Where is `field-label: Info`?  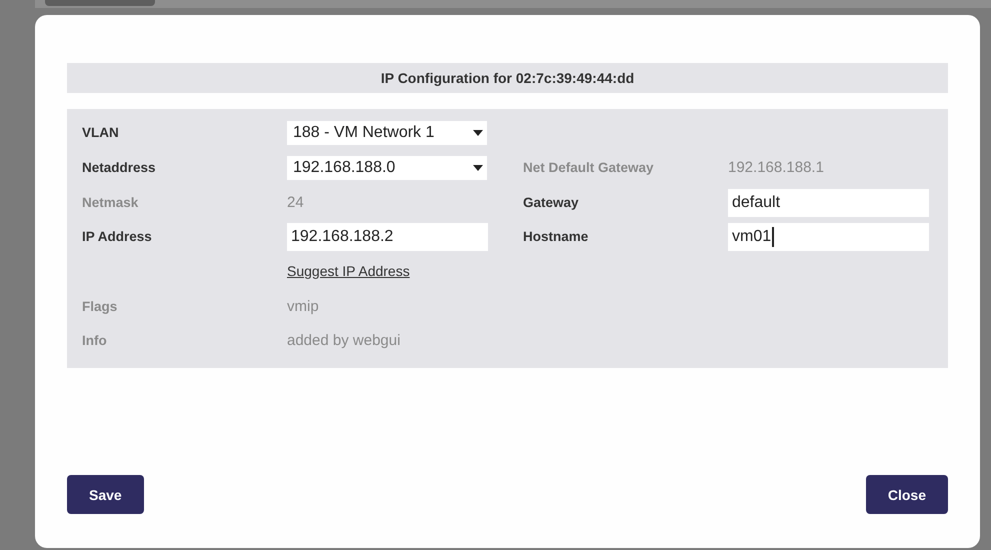 field-label: Info is located at coordinates (94, 340).